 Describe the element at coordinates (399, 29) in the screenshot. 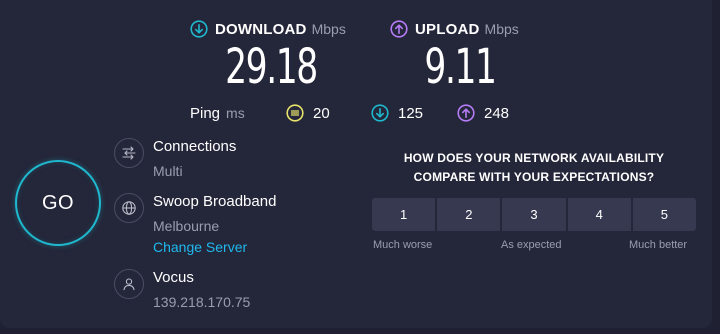

I see `upload-icon` at that location.